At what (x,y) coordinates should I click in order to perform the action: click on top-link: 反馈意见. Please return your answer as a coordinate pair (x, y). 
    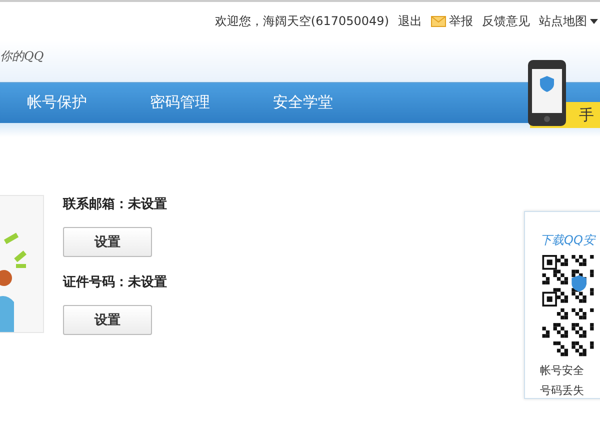
    Looking at the image, I should click on (506, 21).